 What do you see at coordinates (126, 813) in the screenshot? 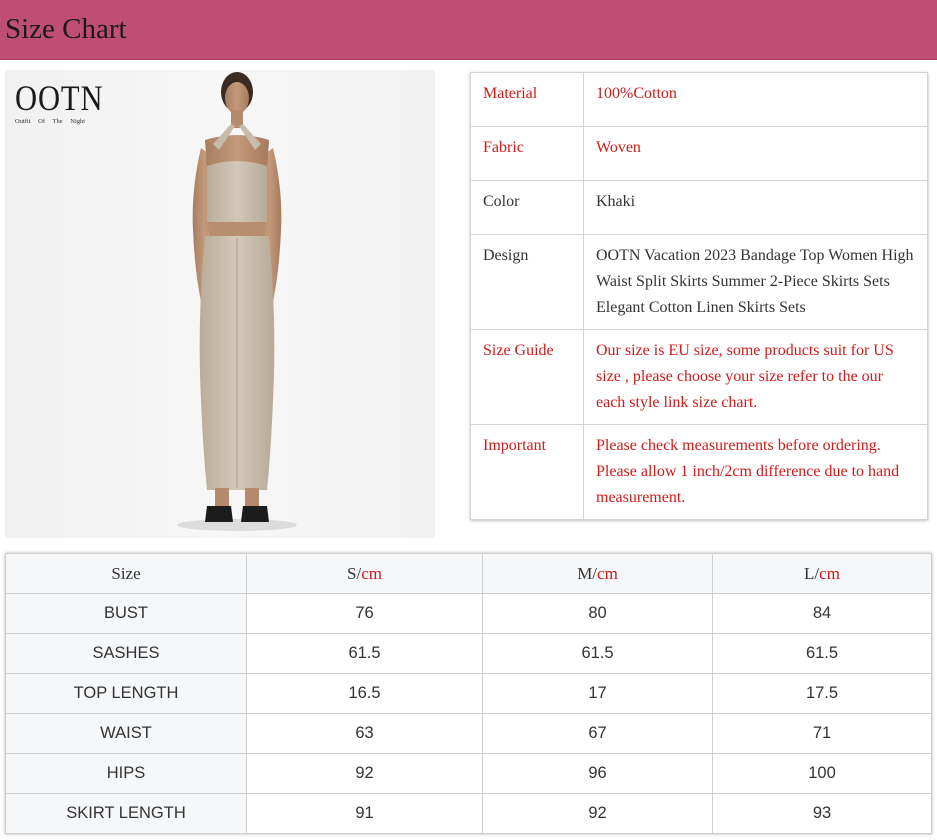
I see `measure-label: SKIRT LENGTH` at bounding box center [126, 813].